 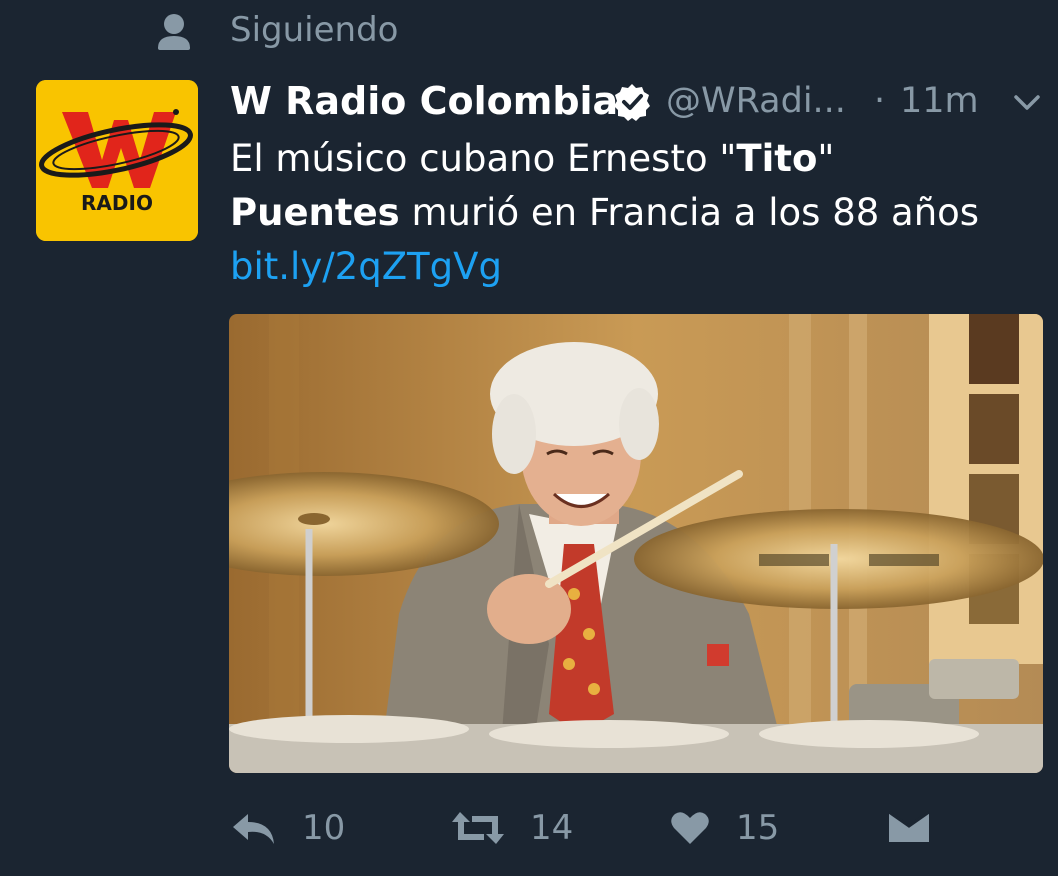 I want to click on retweet-icon, so click(x=478, y=828).